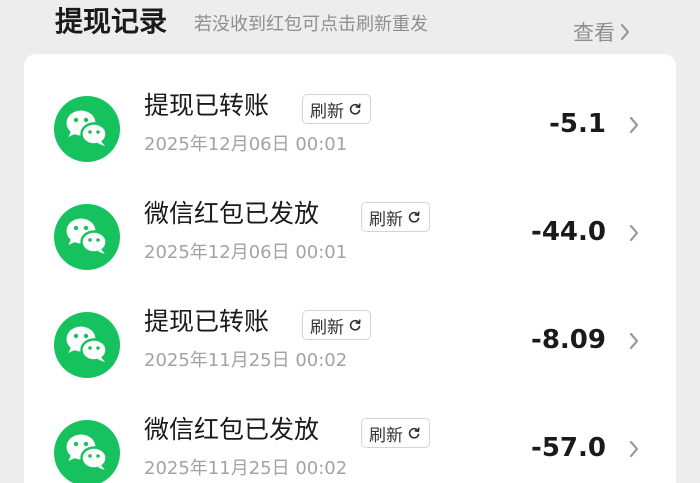 The image size is (700, 483). I want to click on record-amount: -57.0, so click(568, 448).